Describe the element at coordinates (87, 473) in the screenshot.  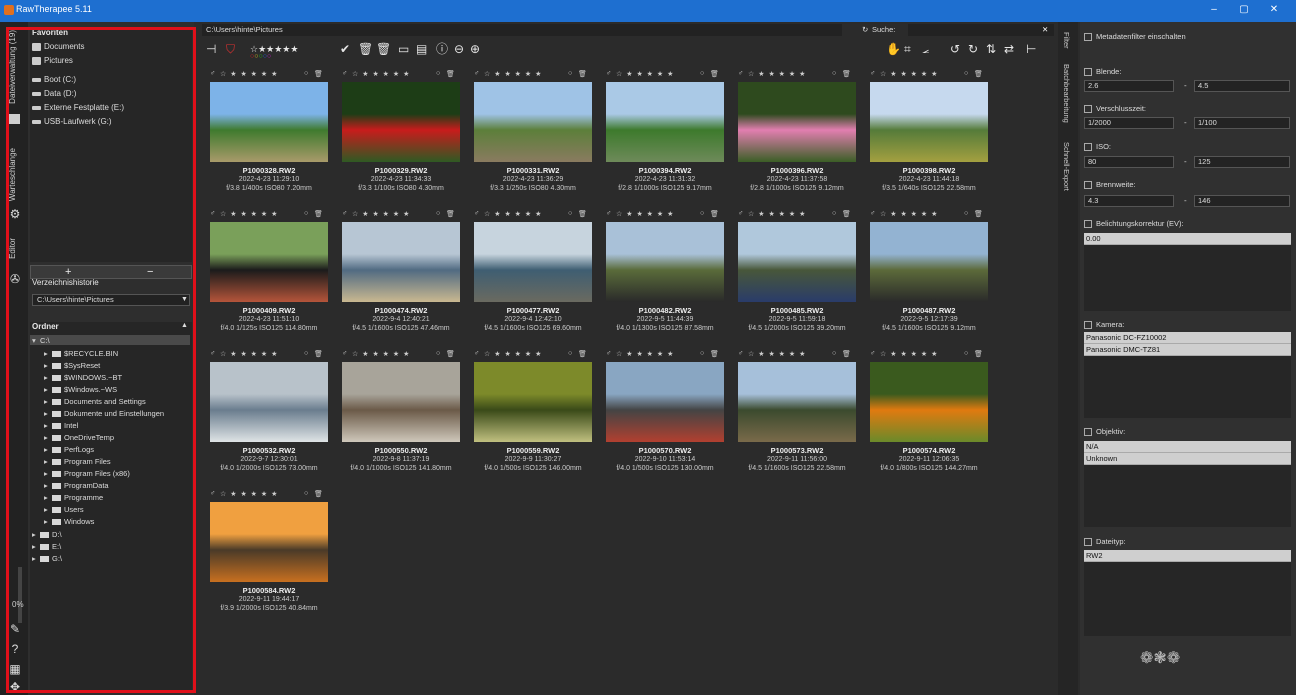
I see `tree-row: ▸ Program Files (x86)` at that location.